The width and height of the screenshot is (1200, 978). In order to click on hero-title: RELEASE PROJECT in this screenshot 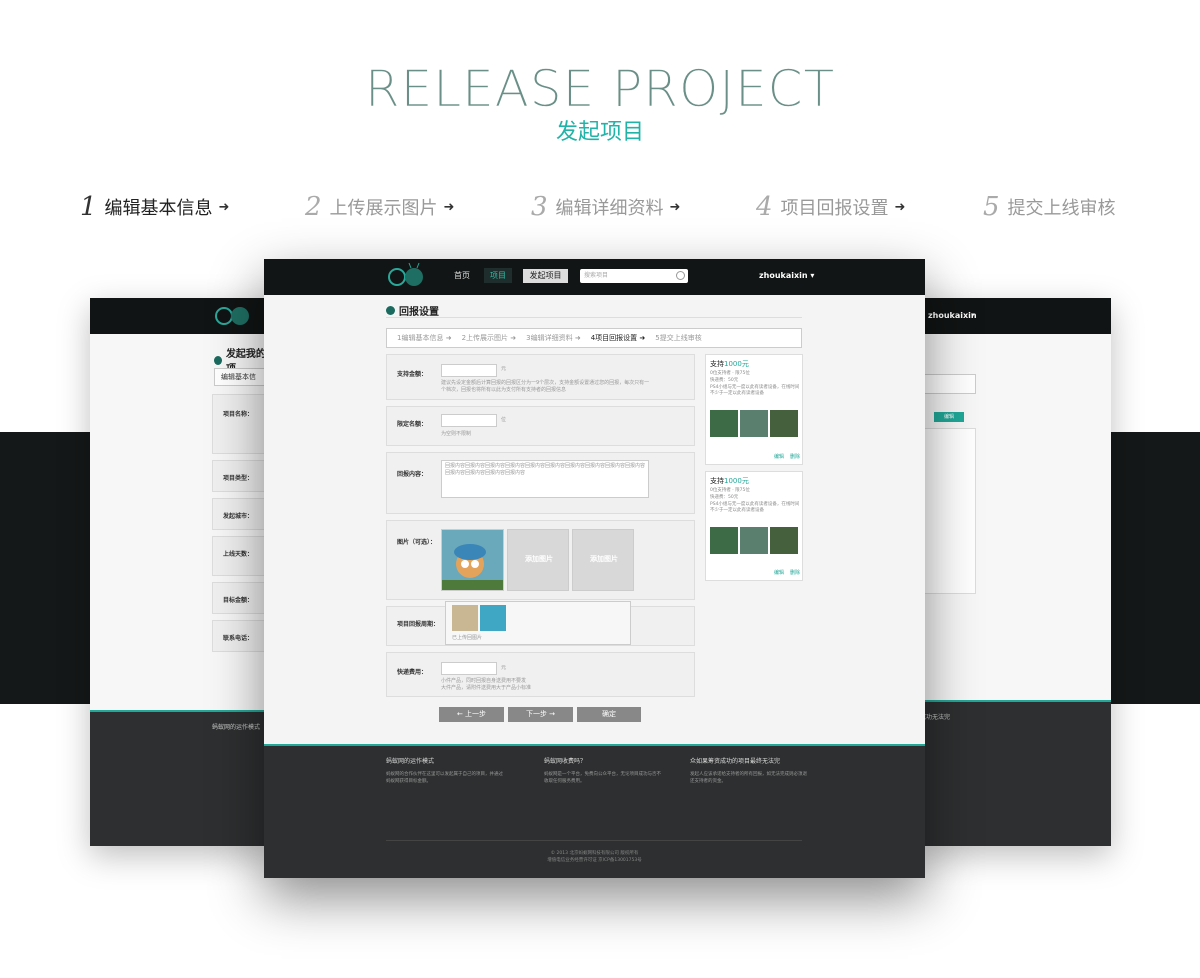, I will do `click(600, 89)`.